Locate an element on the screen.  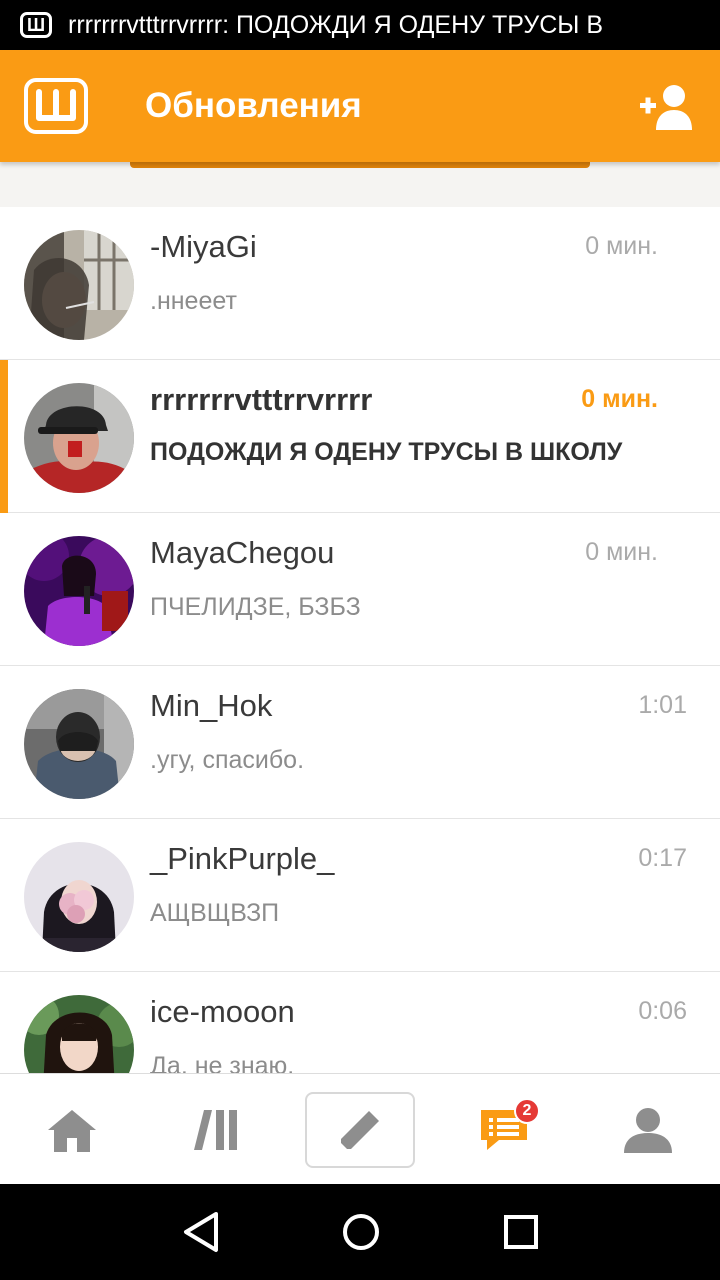
conversation-preview: ПОДОЖДИ Я ОДЕНУ ТРУСЫ В ШКОЛУ is located at coordinates (386, 452).